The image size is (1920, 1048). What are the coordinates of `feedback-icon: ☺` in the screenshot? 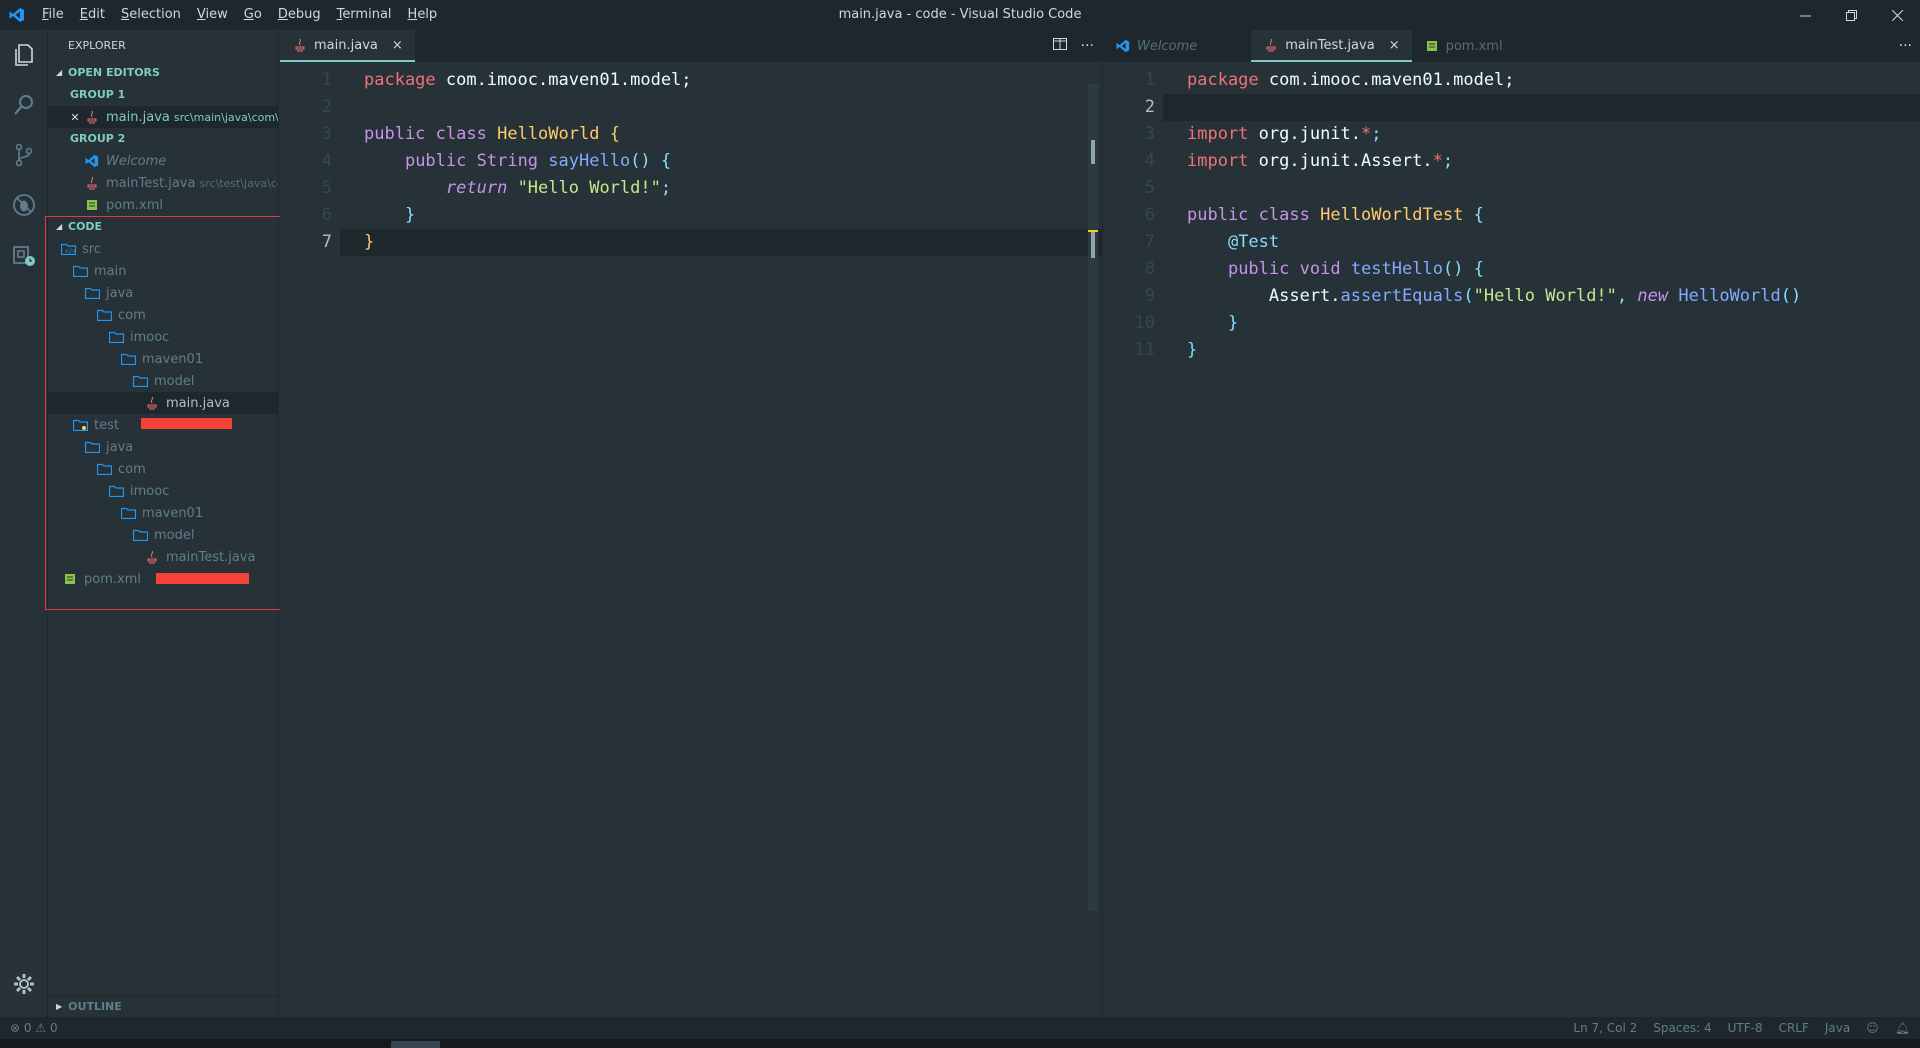 It's located at (1872, 1028).